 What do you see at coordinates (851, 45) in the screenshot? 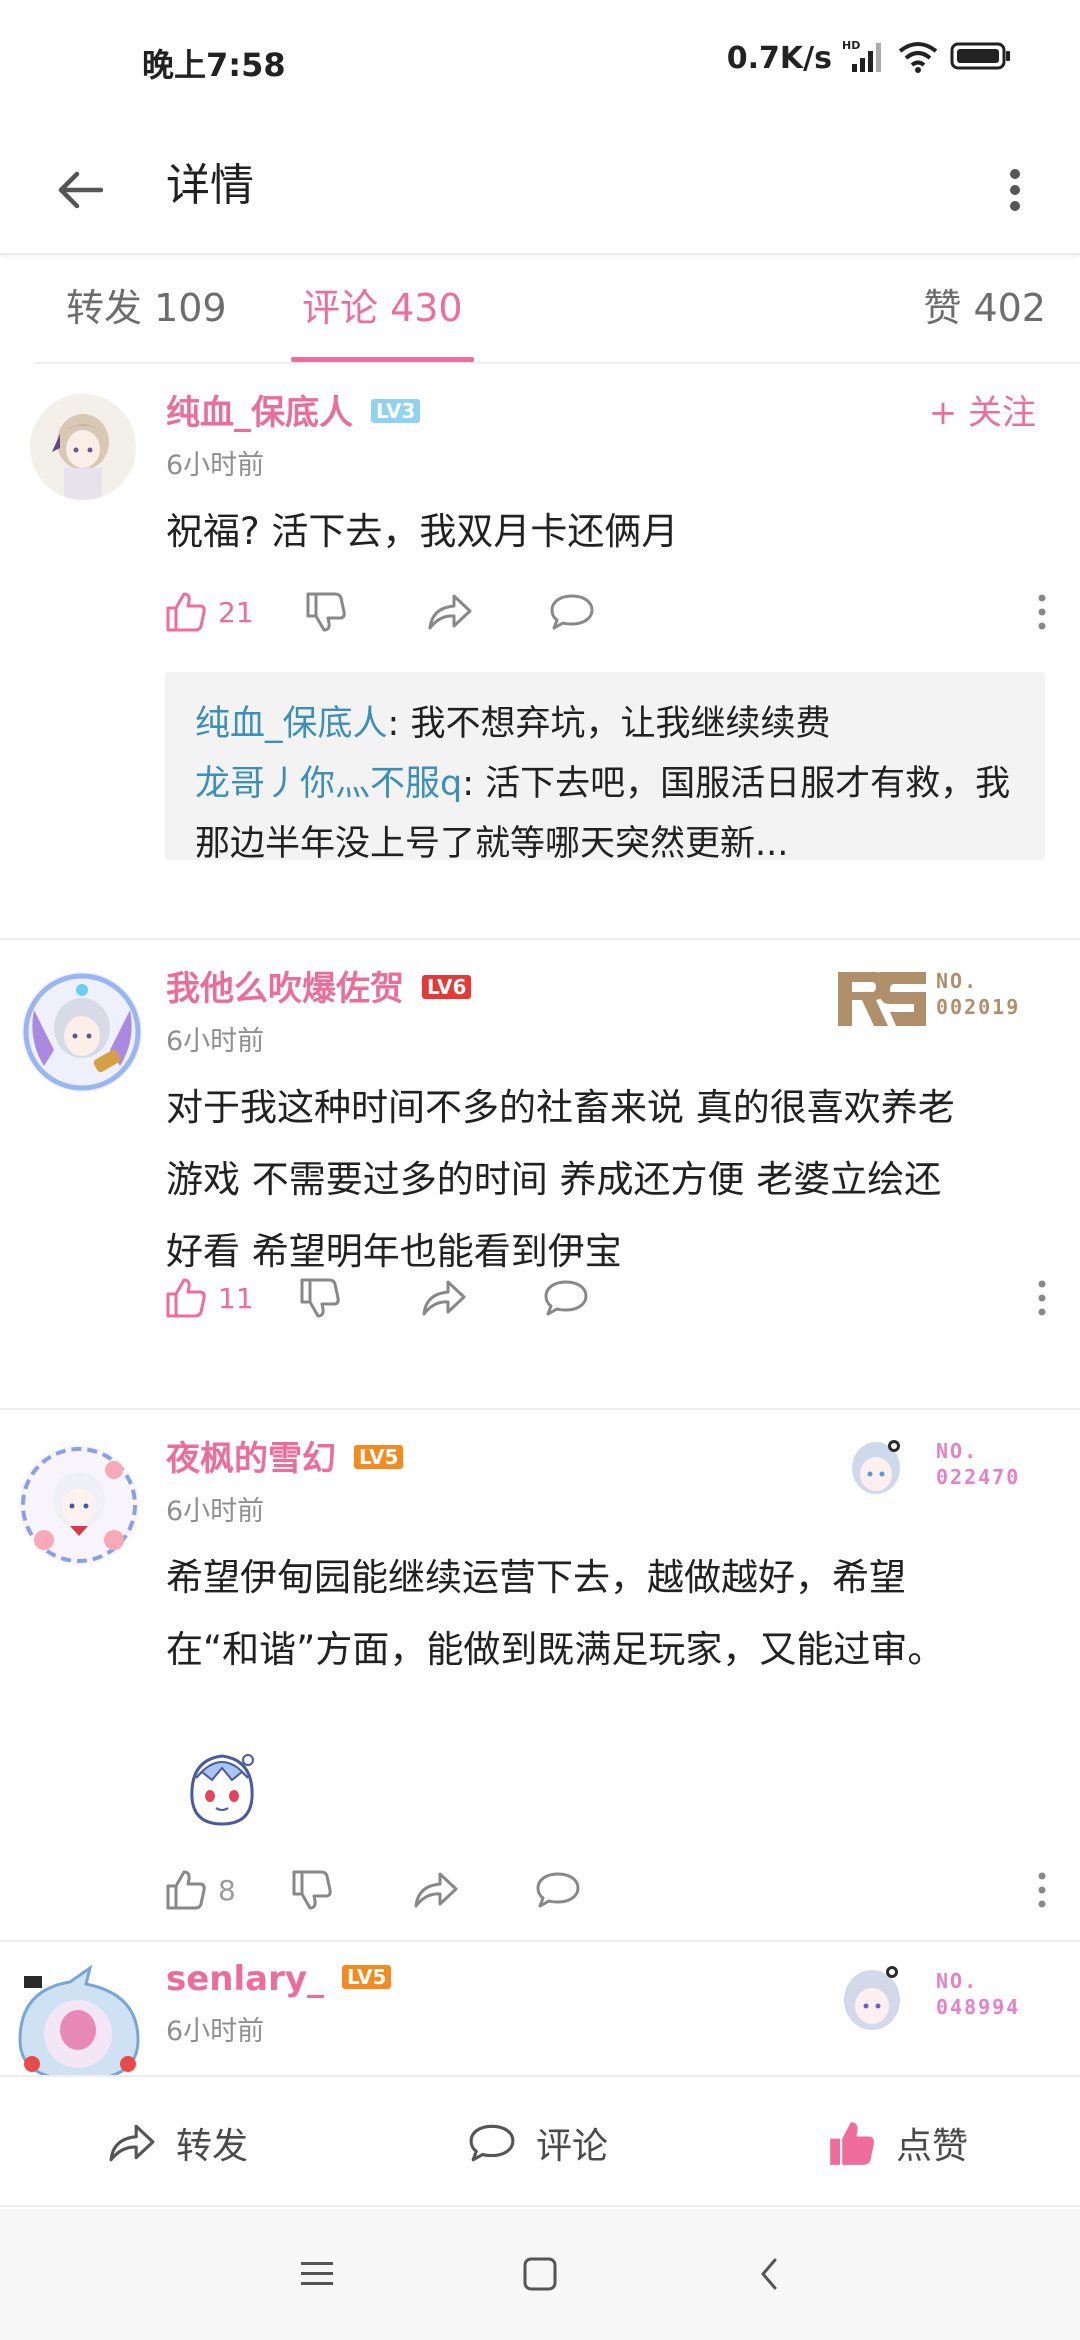
I see `hd-label: HD` at bounding box center [851, 45].